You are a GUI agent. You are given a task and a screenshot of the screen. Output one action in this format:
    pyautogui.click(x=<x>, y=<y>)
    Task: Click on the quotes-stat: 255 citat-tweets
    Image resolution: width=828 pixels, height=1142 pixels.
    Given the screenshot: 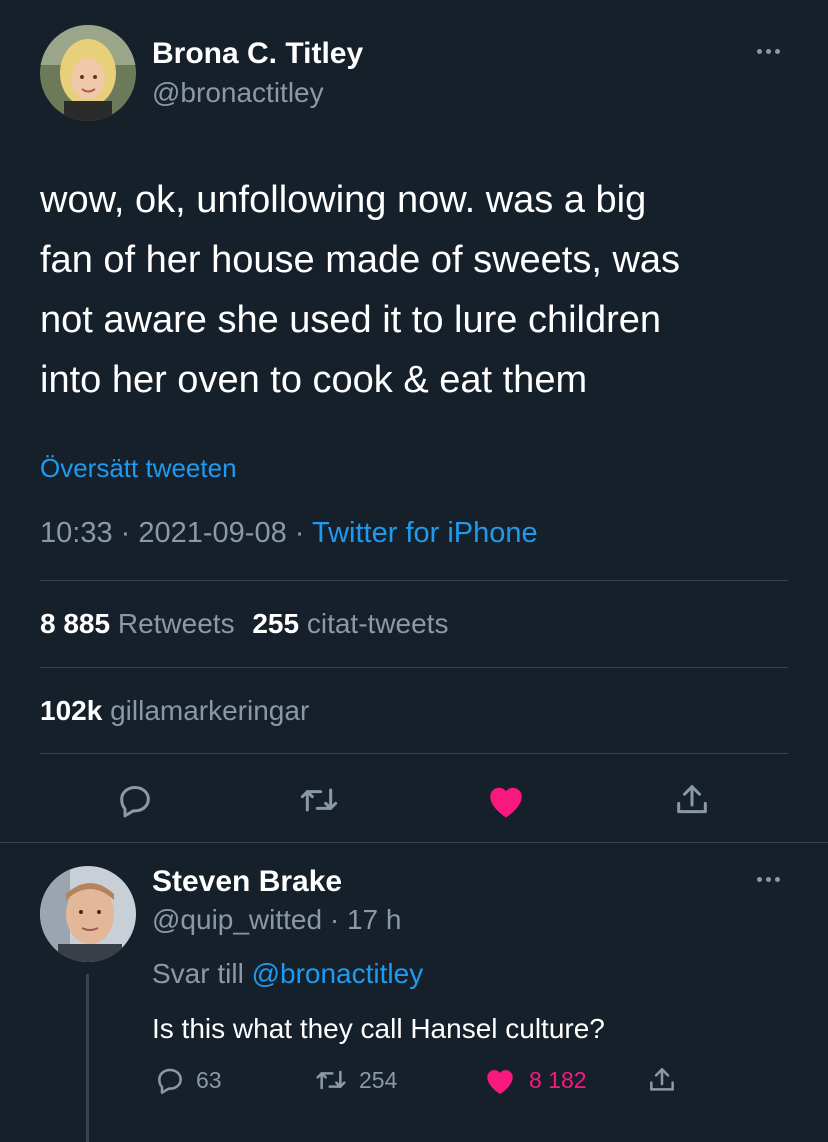 What is the action you would take?
    pyautogui.click(x=350, y=623)
    